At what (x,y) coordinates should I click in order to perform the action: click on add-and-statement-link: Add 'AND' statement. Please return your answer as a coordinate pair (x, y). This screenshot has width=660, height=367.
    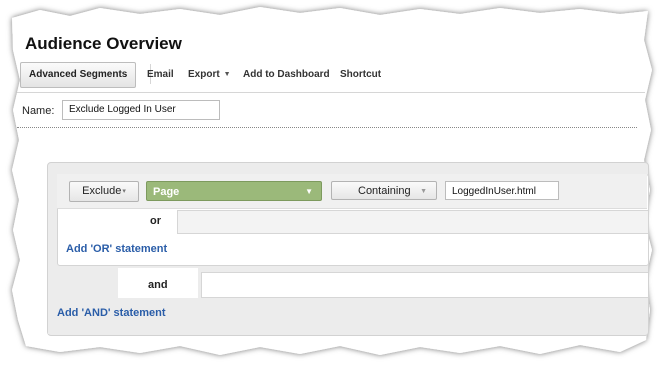
    Looking at the image, I should click on (111, 313).